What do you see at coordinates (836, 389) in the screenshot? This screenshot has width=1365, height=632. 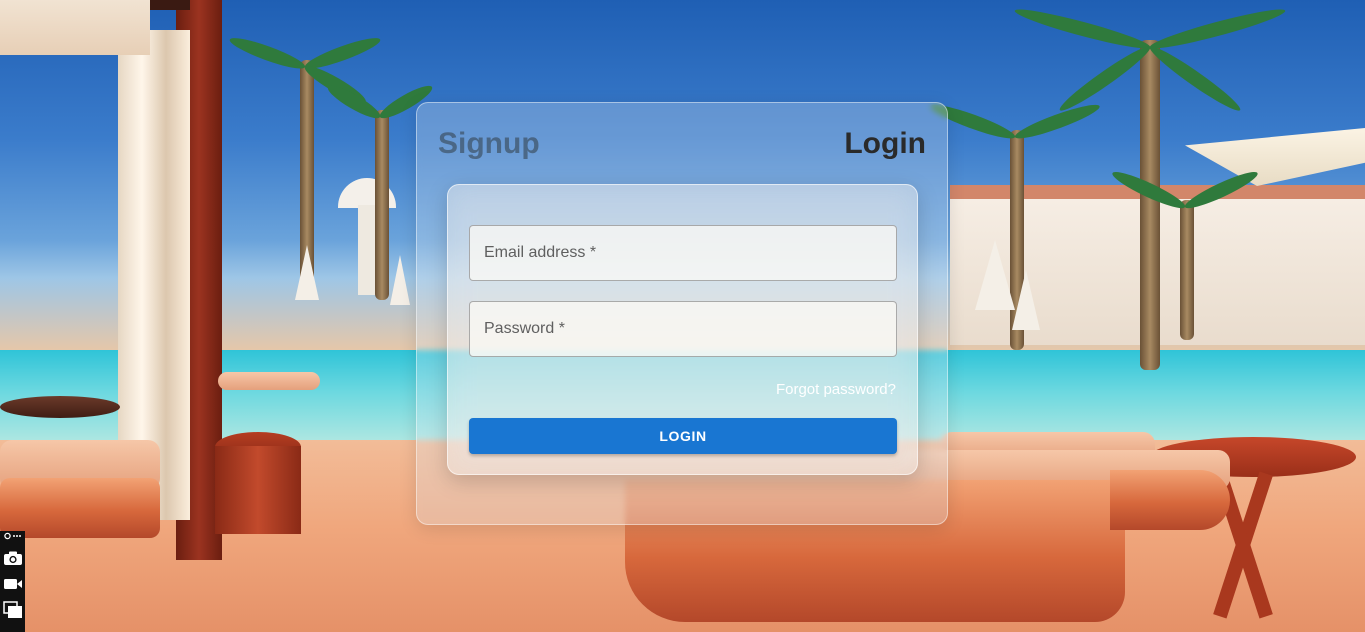 I see `forgot-password-link: Forgot password?` at bounding box center [836, 389].